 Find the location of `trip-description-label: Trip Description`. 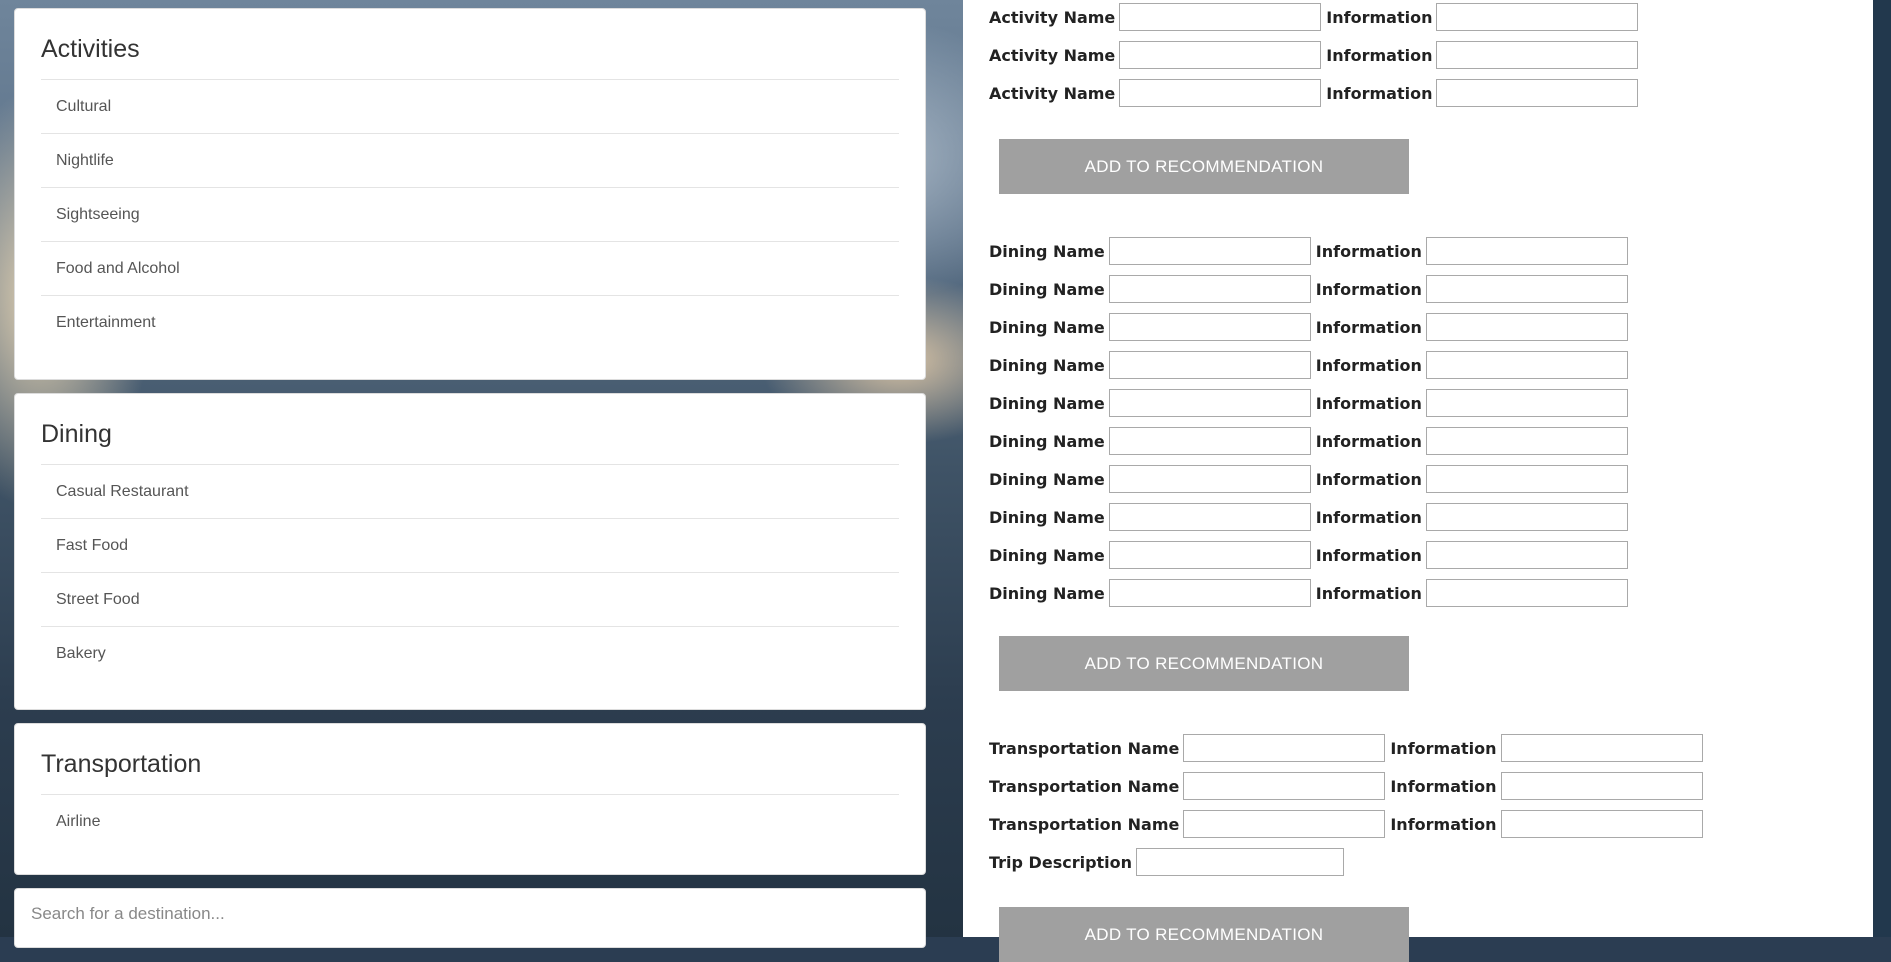

trip-description-label: Trip Description is located at coordinates (1061, 862).